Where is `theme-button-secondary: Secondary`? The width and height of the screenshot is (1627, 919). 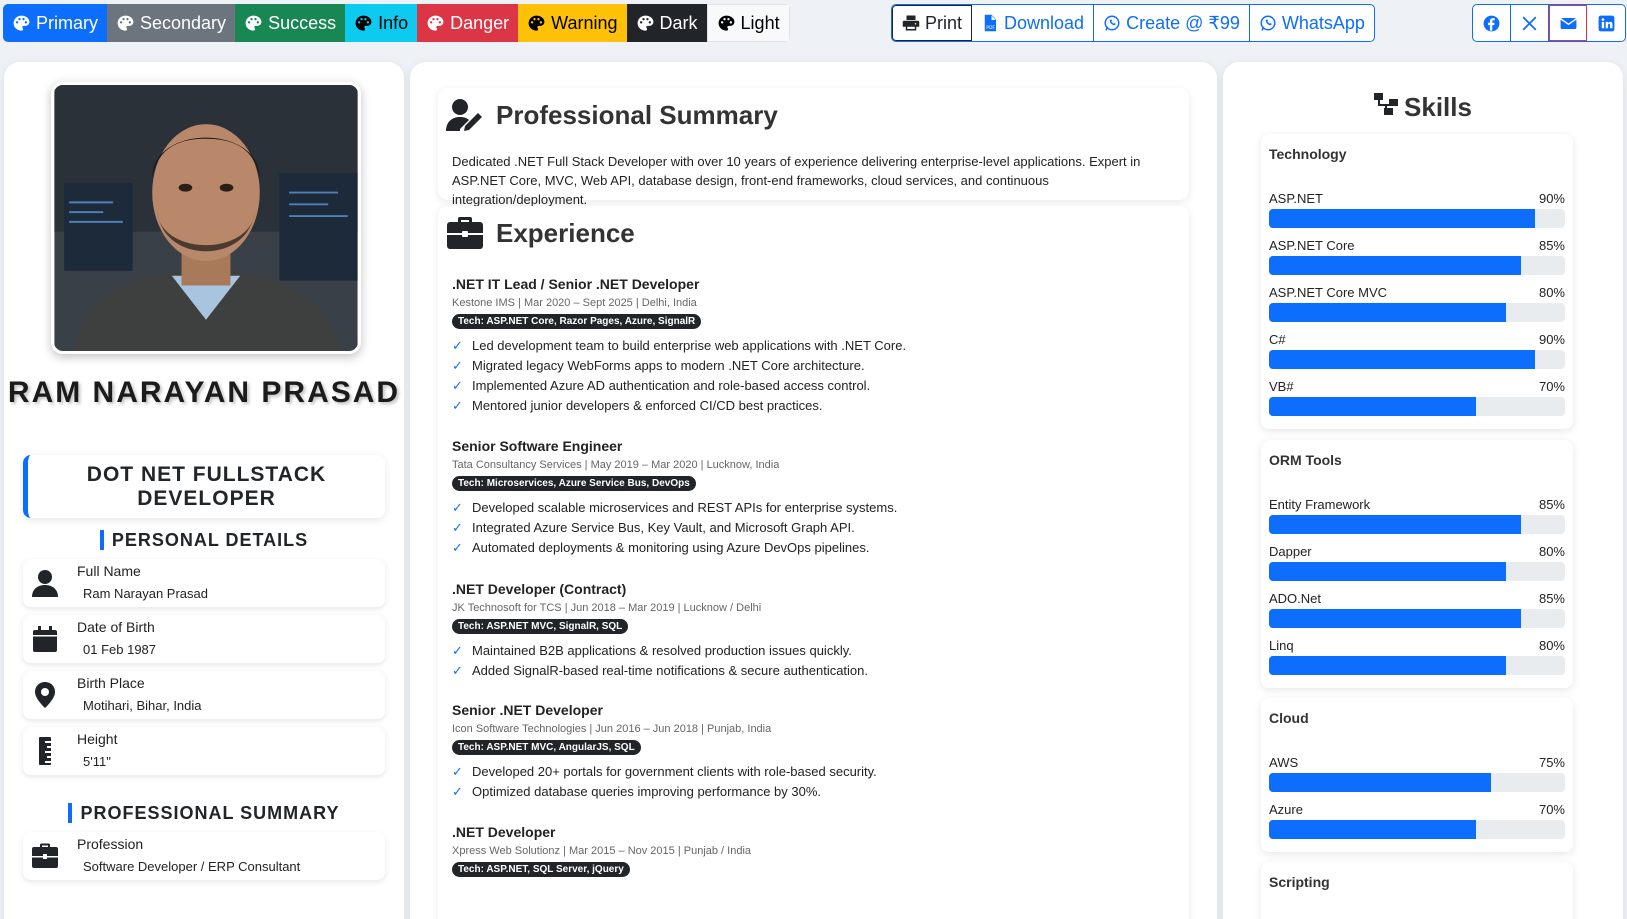
theme-button-secondary: Secondary is located at coordinates (171, 23).